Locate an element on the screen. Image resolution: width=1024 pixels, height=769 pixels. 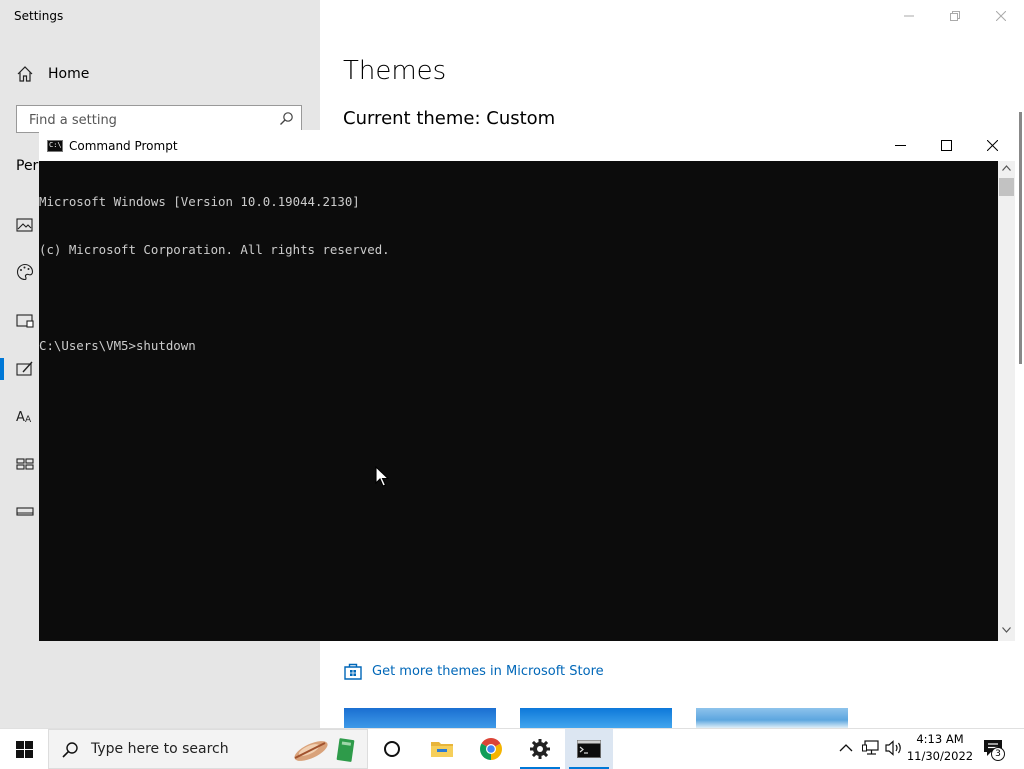
cortana-icon is located at coordinates (392, 749).